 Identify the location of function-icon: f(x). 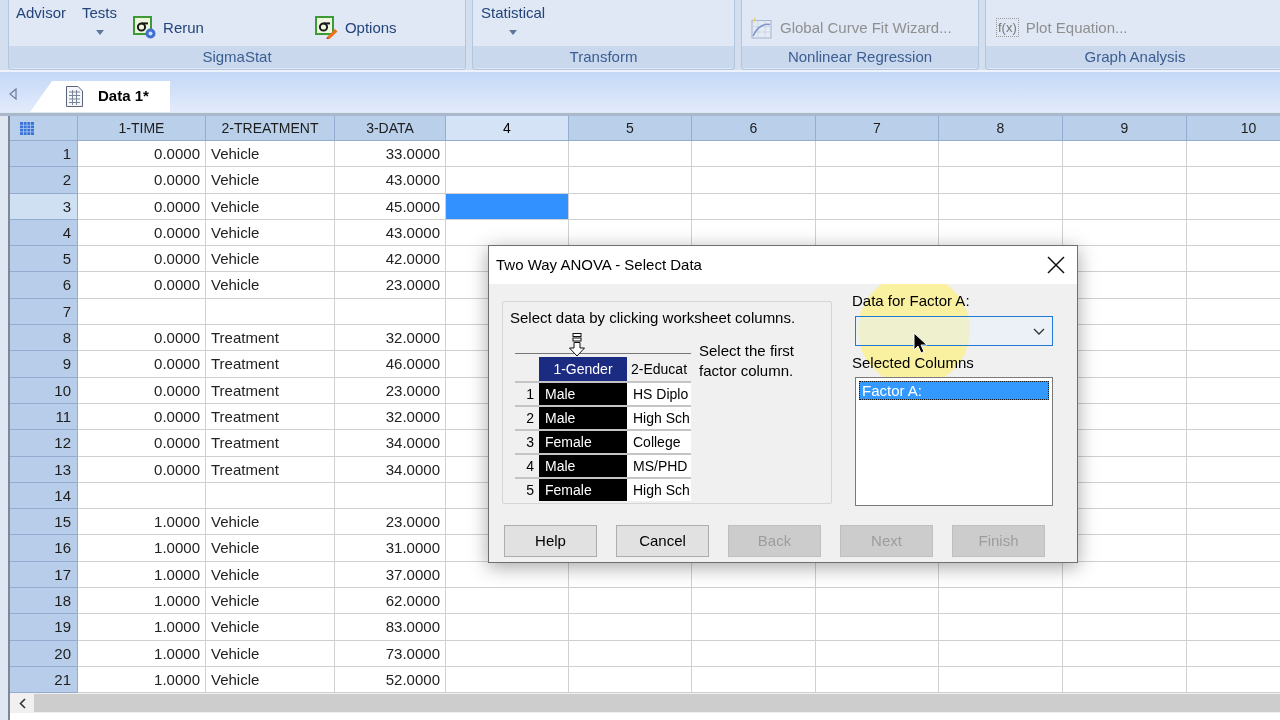
(1007, 27).